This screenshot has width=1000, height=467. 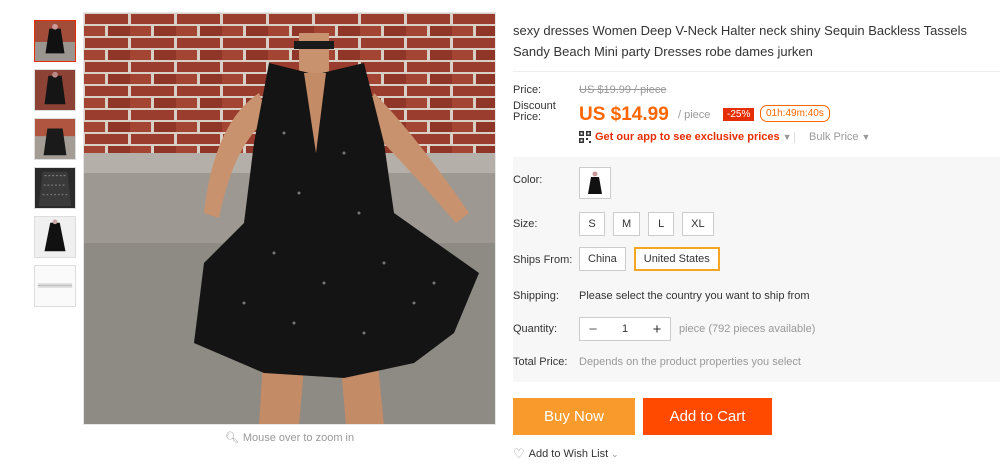 What do you see at coordinates (536, 296) in the screenshot?
I see `shipping-label: Shipping:` at bounding box center [536, 296].